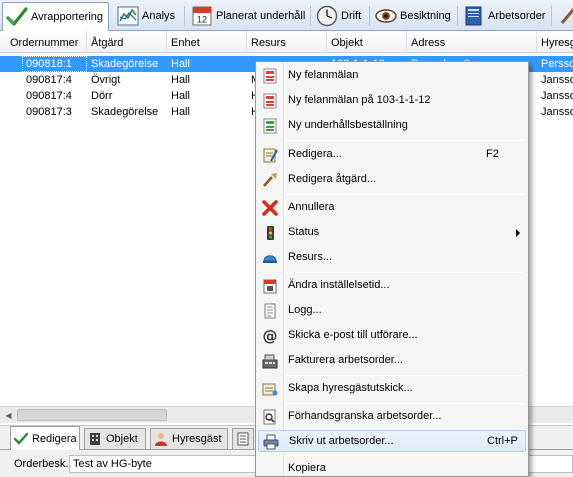  What do you see at coordinates (92, 415) in the screenshot?
I see `scrollbar-thumb` at bounding box center [92, 415].